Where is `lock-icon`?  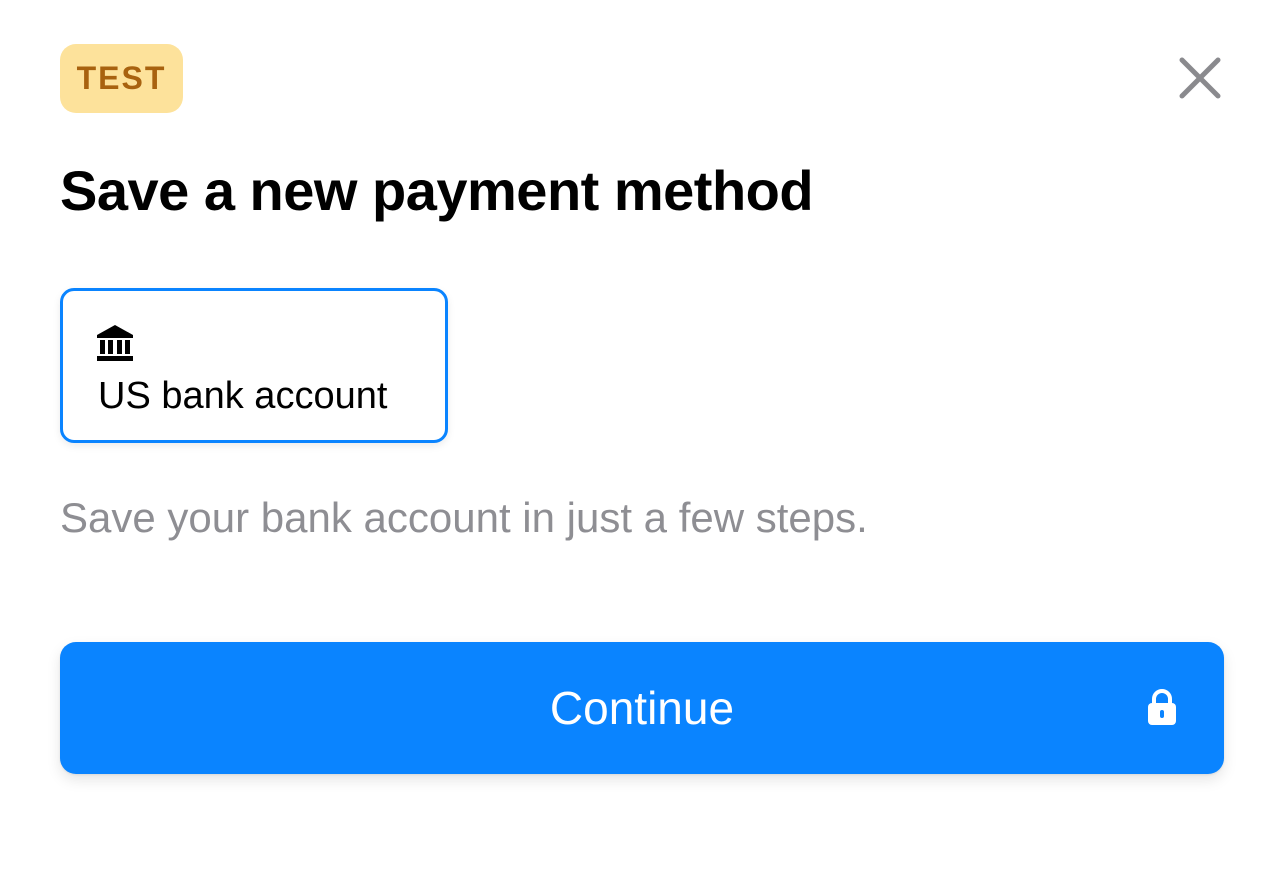 lock-icon is located at coordinates (1162, 707).